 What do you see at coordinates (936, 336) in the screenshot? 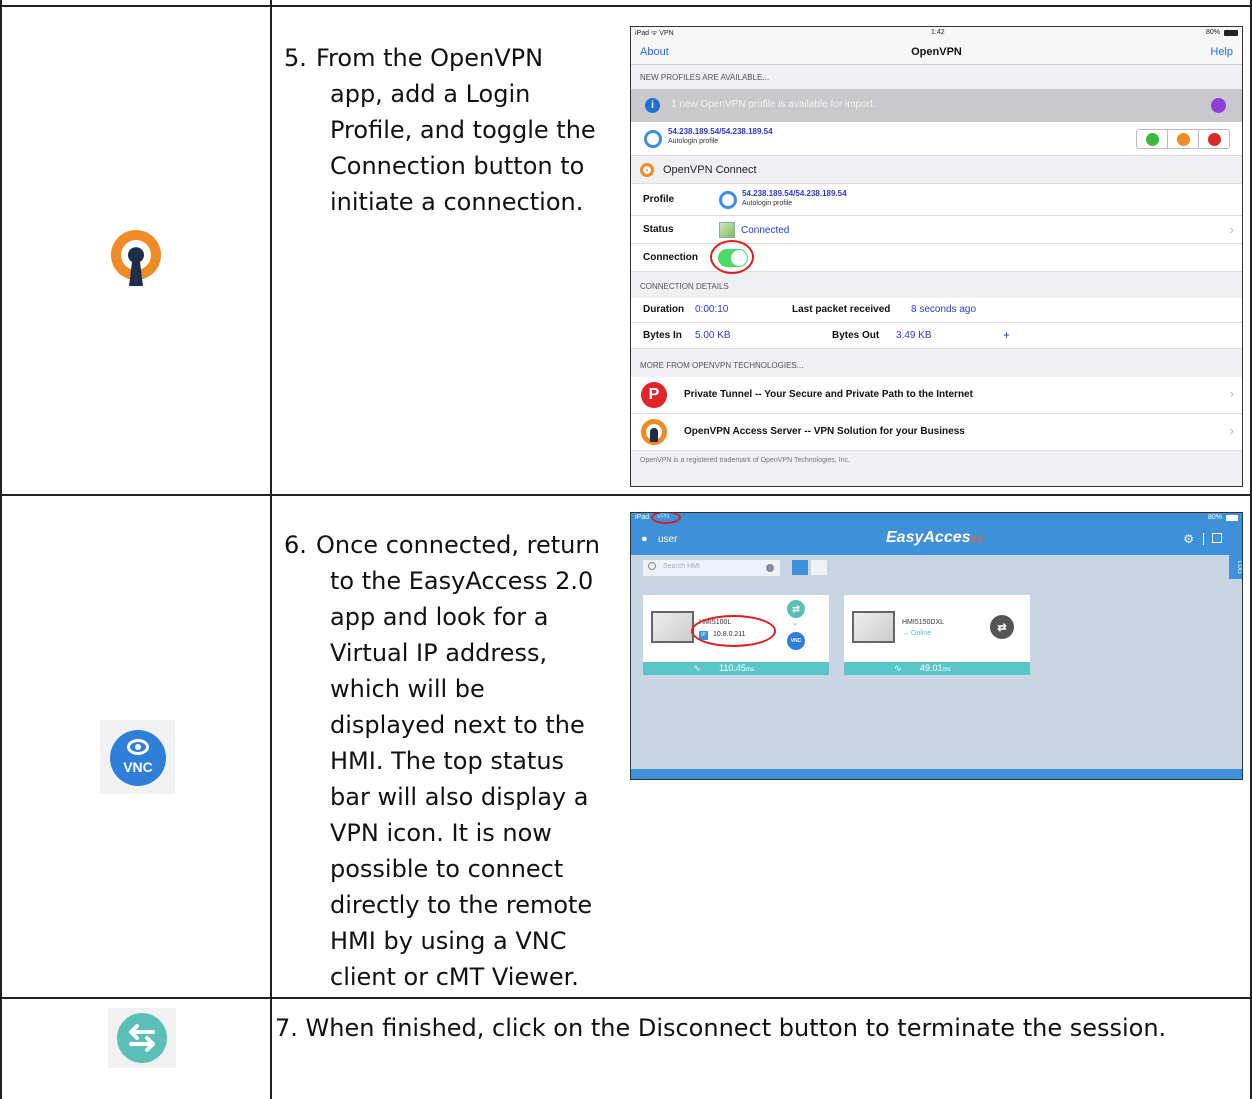
I see `bytes-row: Bytes In 5.00 KB Bytes Out 3.49 KB +` at bounding box center [936, 336].